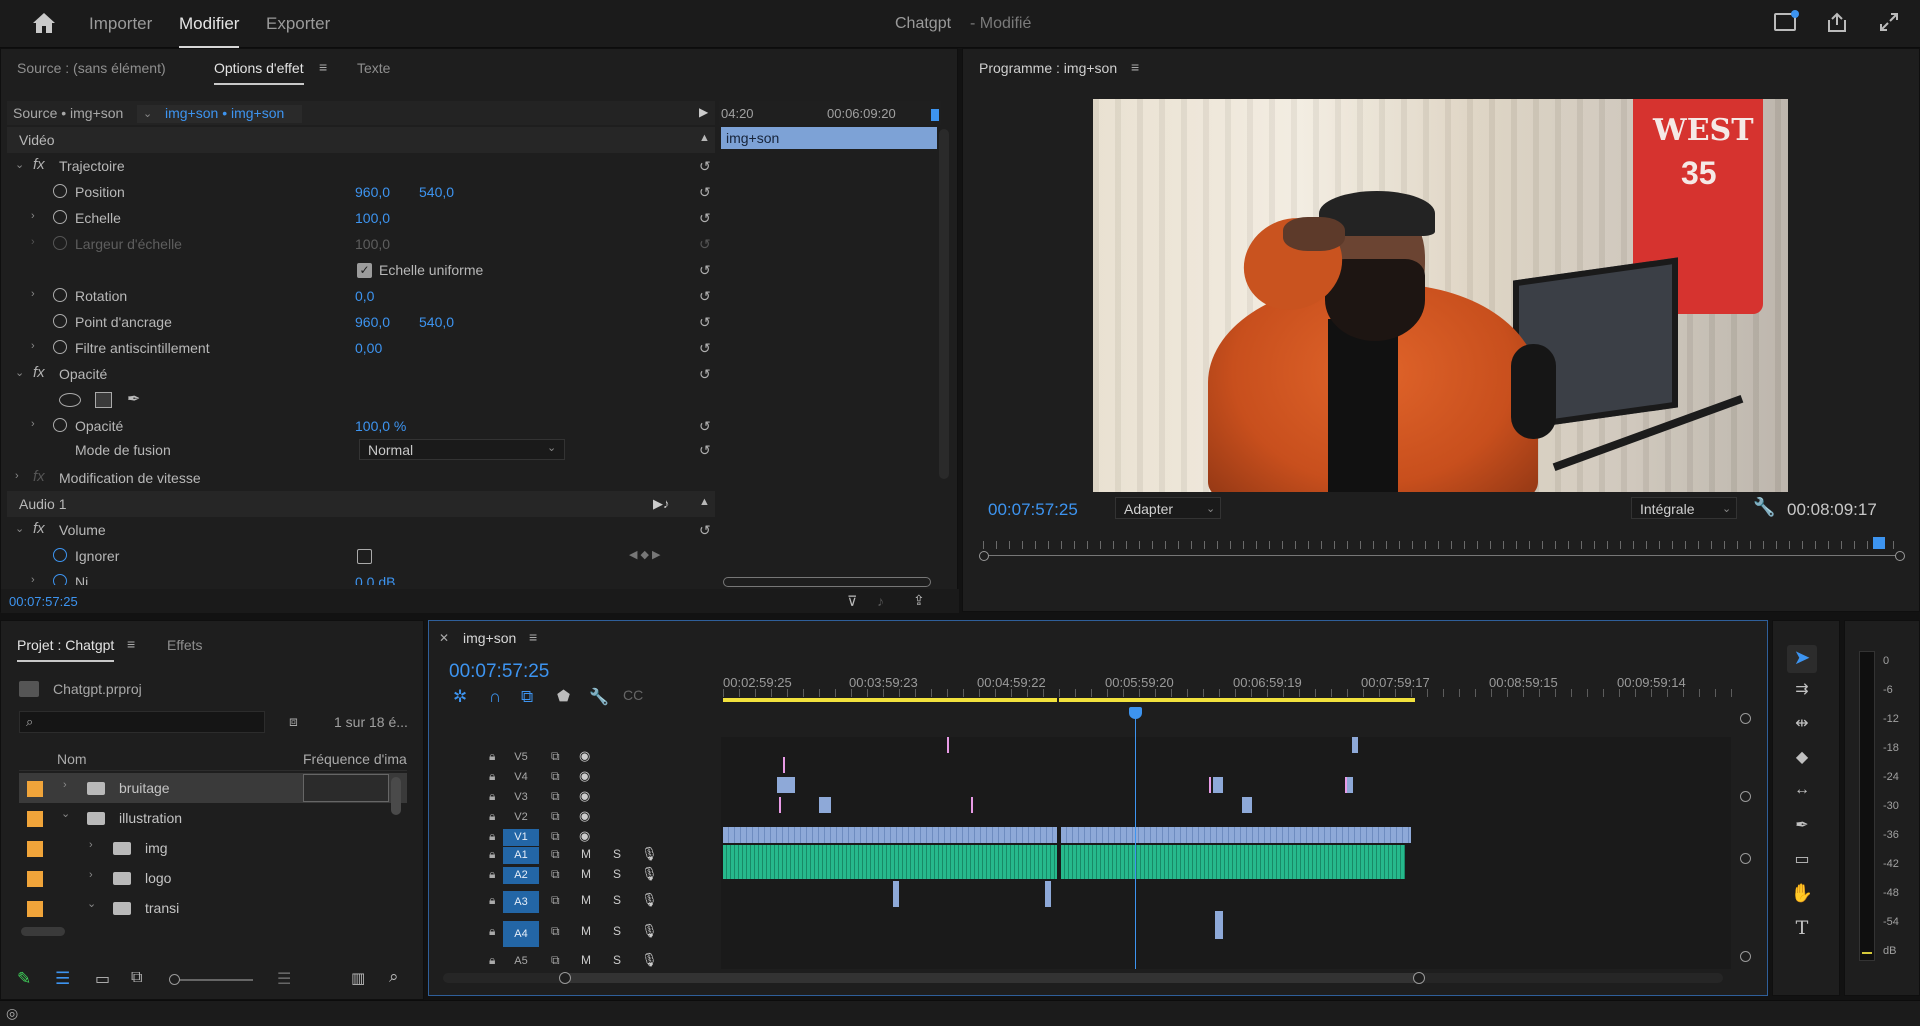  Describe the element at coordinates (521, 961) in the screenshot. I see `track-label: A5` at that location.